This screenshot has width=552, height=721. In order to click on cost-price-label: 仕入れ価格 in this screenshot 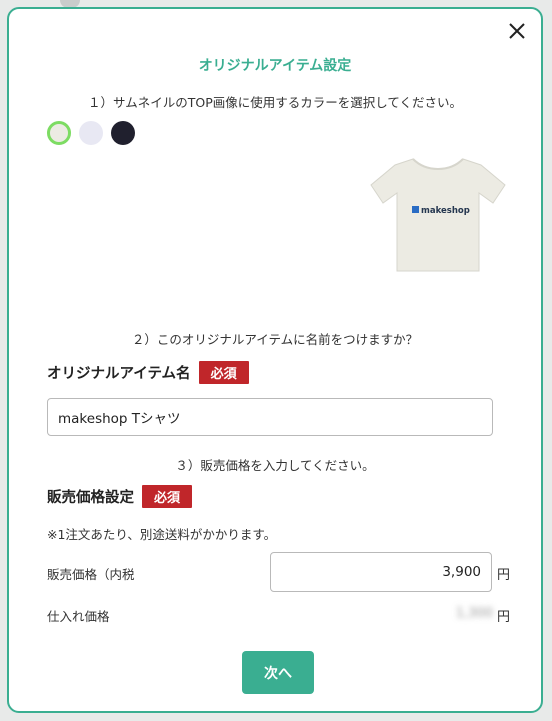, I will do `click(78, 616)`.